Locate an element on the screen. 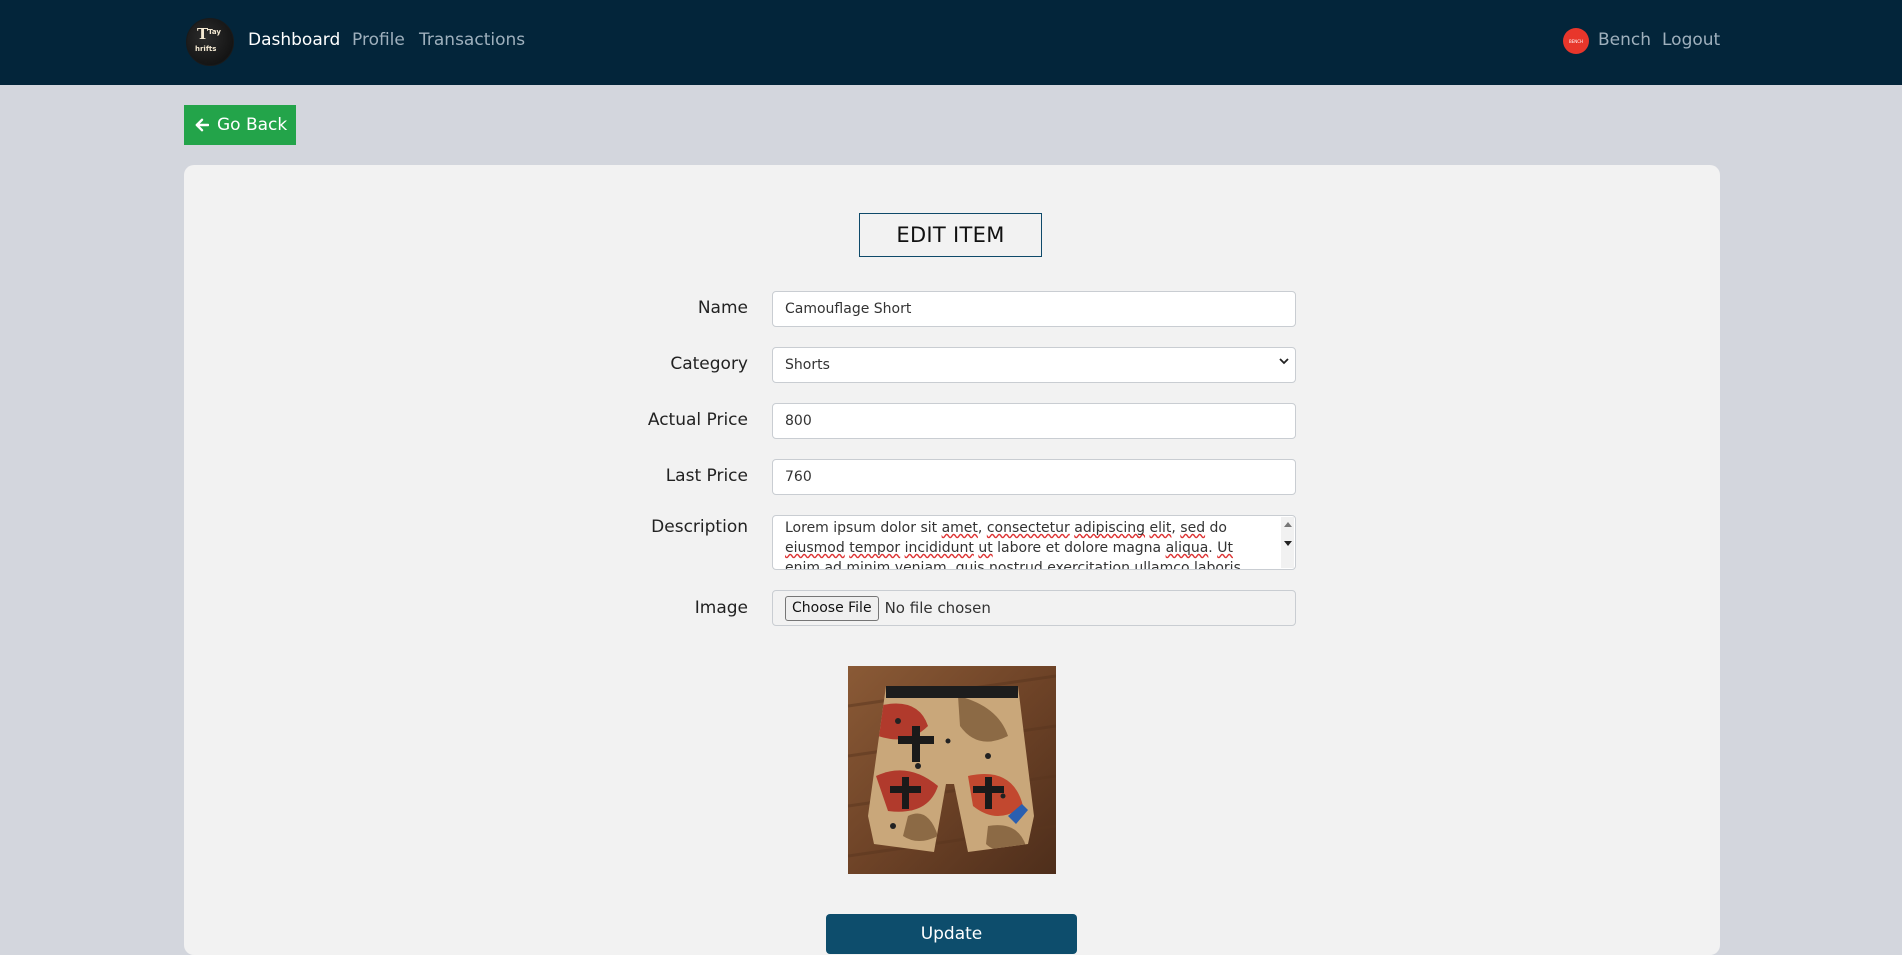 This screenshot has height=955, width=1902. nav-link-transactions: Transactions is located at coordinates (472, 40).